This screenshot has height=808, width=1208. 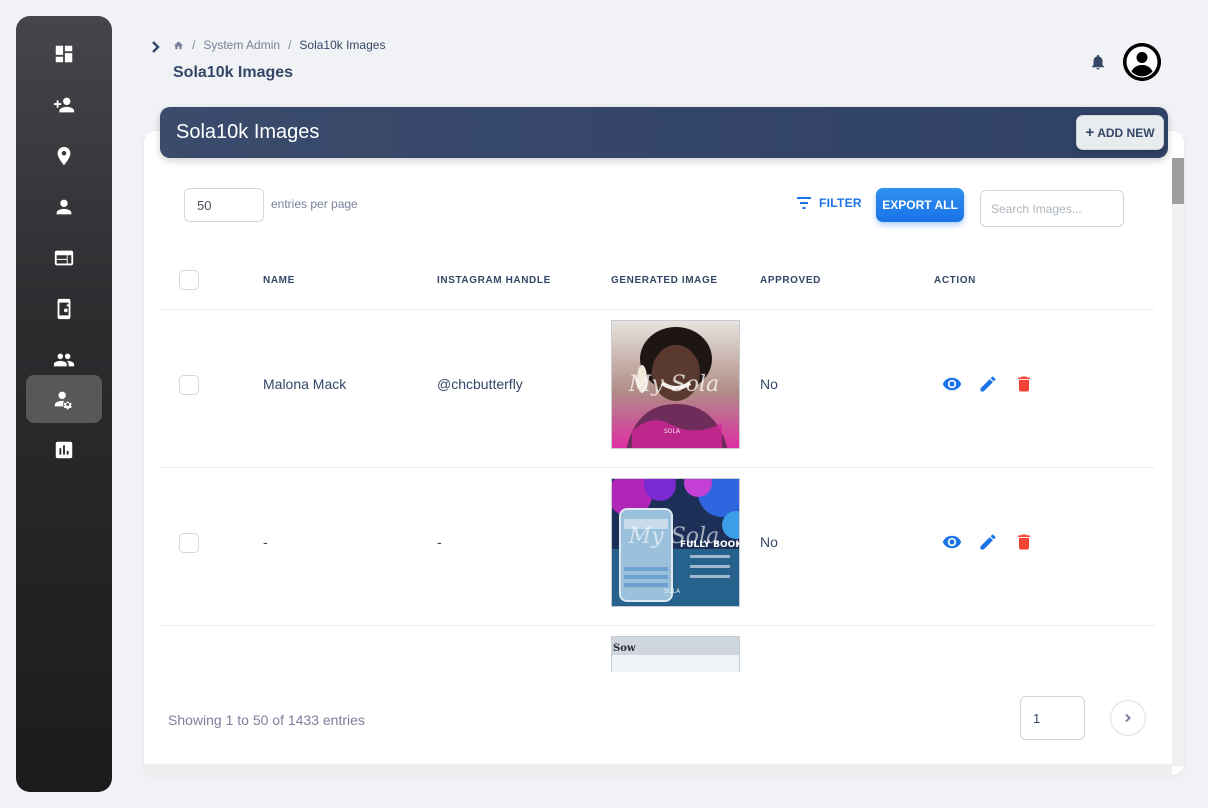 I want to click on vertical-scrollbar-thumb, so click(x=1178, y=181).